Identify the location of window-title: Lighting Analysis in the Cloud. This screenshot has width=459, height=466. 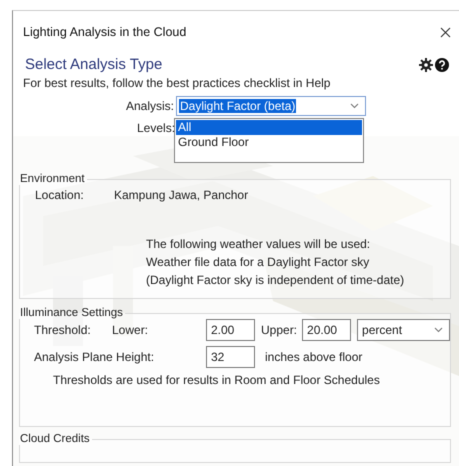
(104, 32).